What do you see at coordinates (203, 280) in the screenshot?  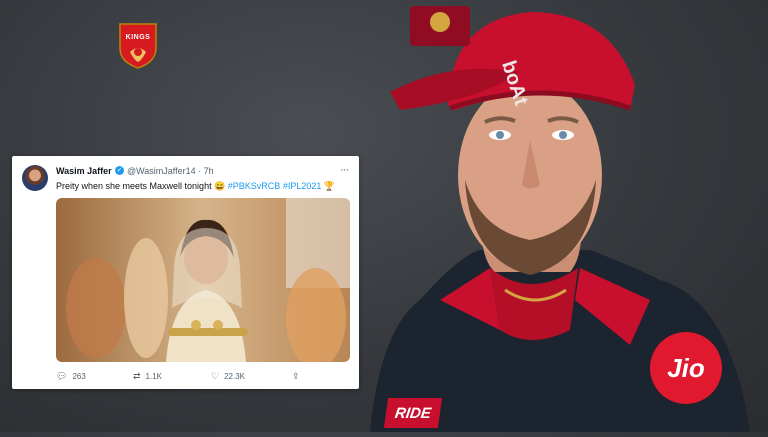 I see `tweet-media-image` at bounding box center [203, 280].